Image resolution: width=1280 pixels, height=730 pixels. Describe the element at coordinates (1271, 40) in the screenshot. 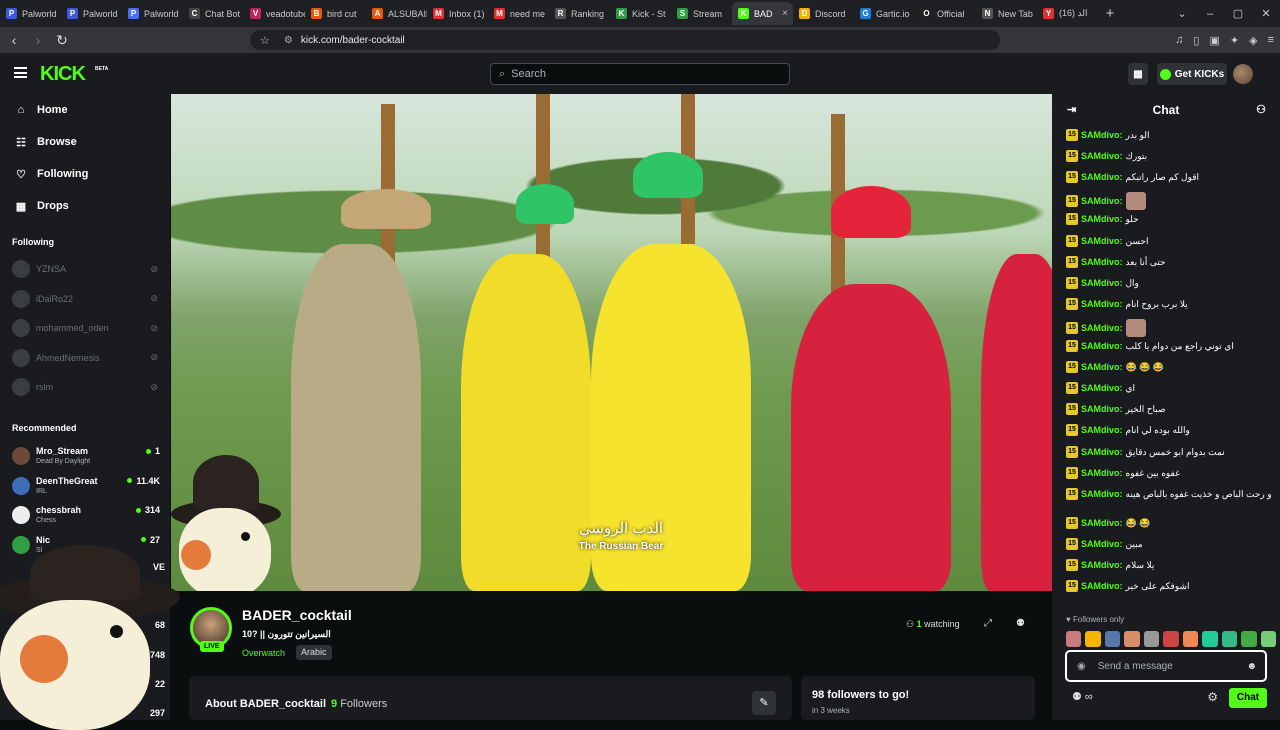

I see `menu-icon: ≡` at that location.